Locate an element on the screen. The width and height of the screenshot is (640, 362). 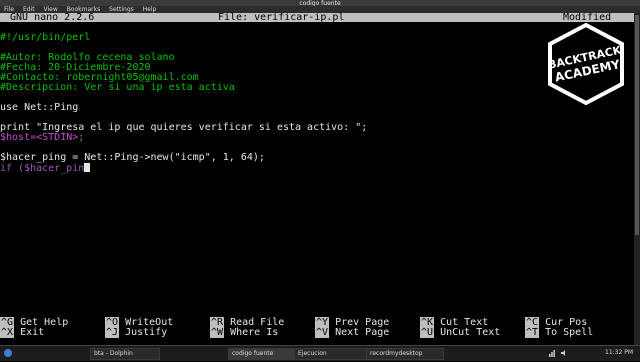
shortcut-key: ^T is located at coordinates (532, 332).